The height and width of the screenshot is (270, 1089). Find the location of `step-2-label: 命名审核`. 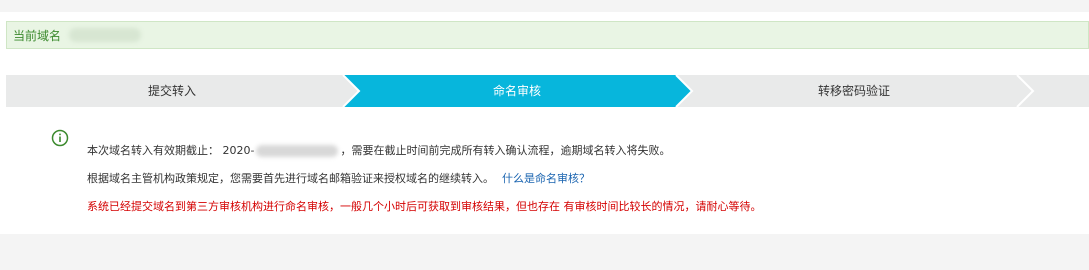

step-2-label: 命名审核 is located at coordinates (516, 91).